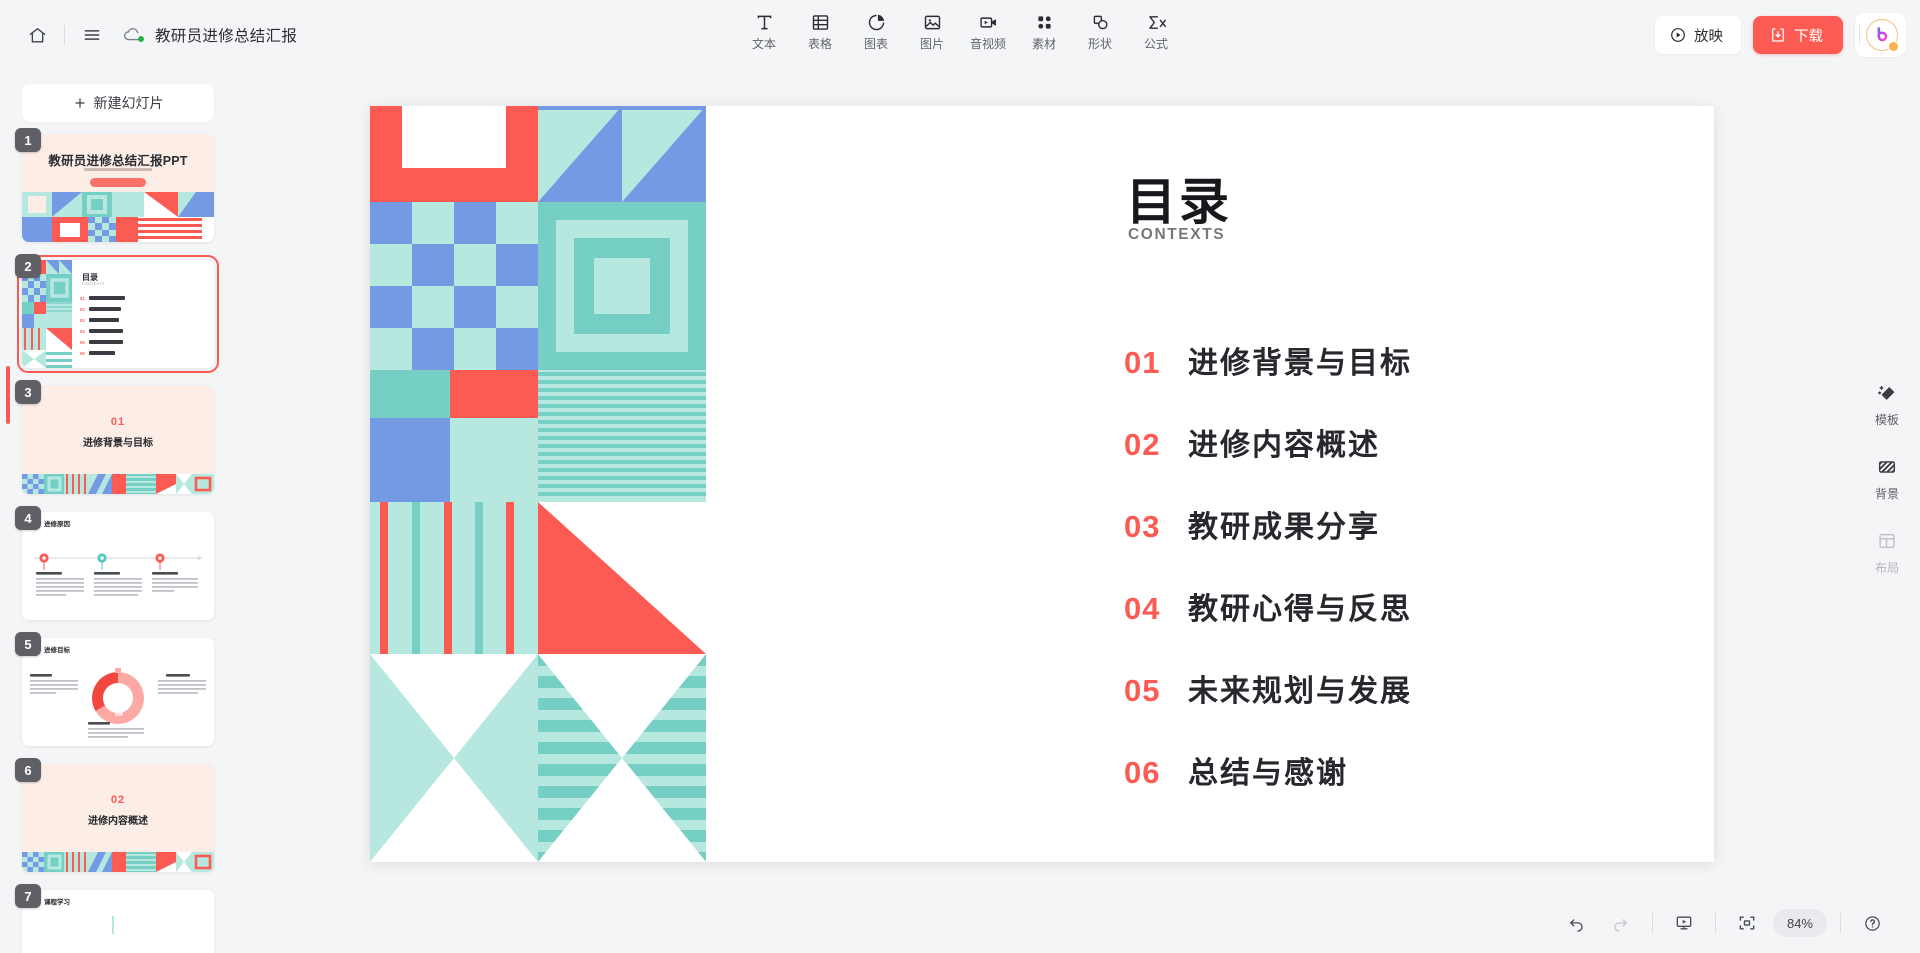 Image resolution: width=1920 pixels, height=953 pixels. I want to click on slide-number: 5, so click(28, 644).